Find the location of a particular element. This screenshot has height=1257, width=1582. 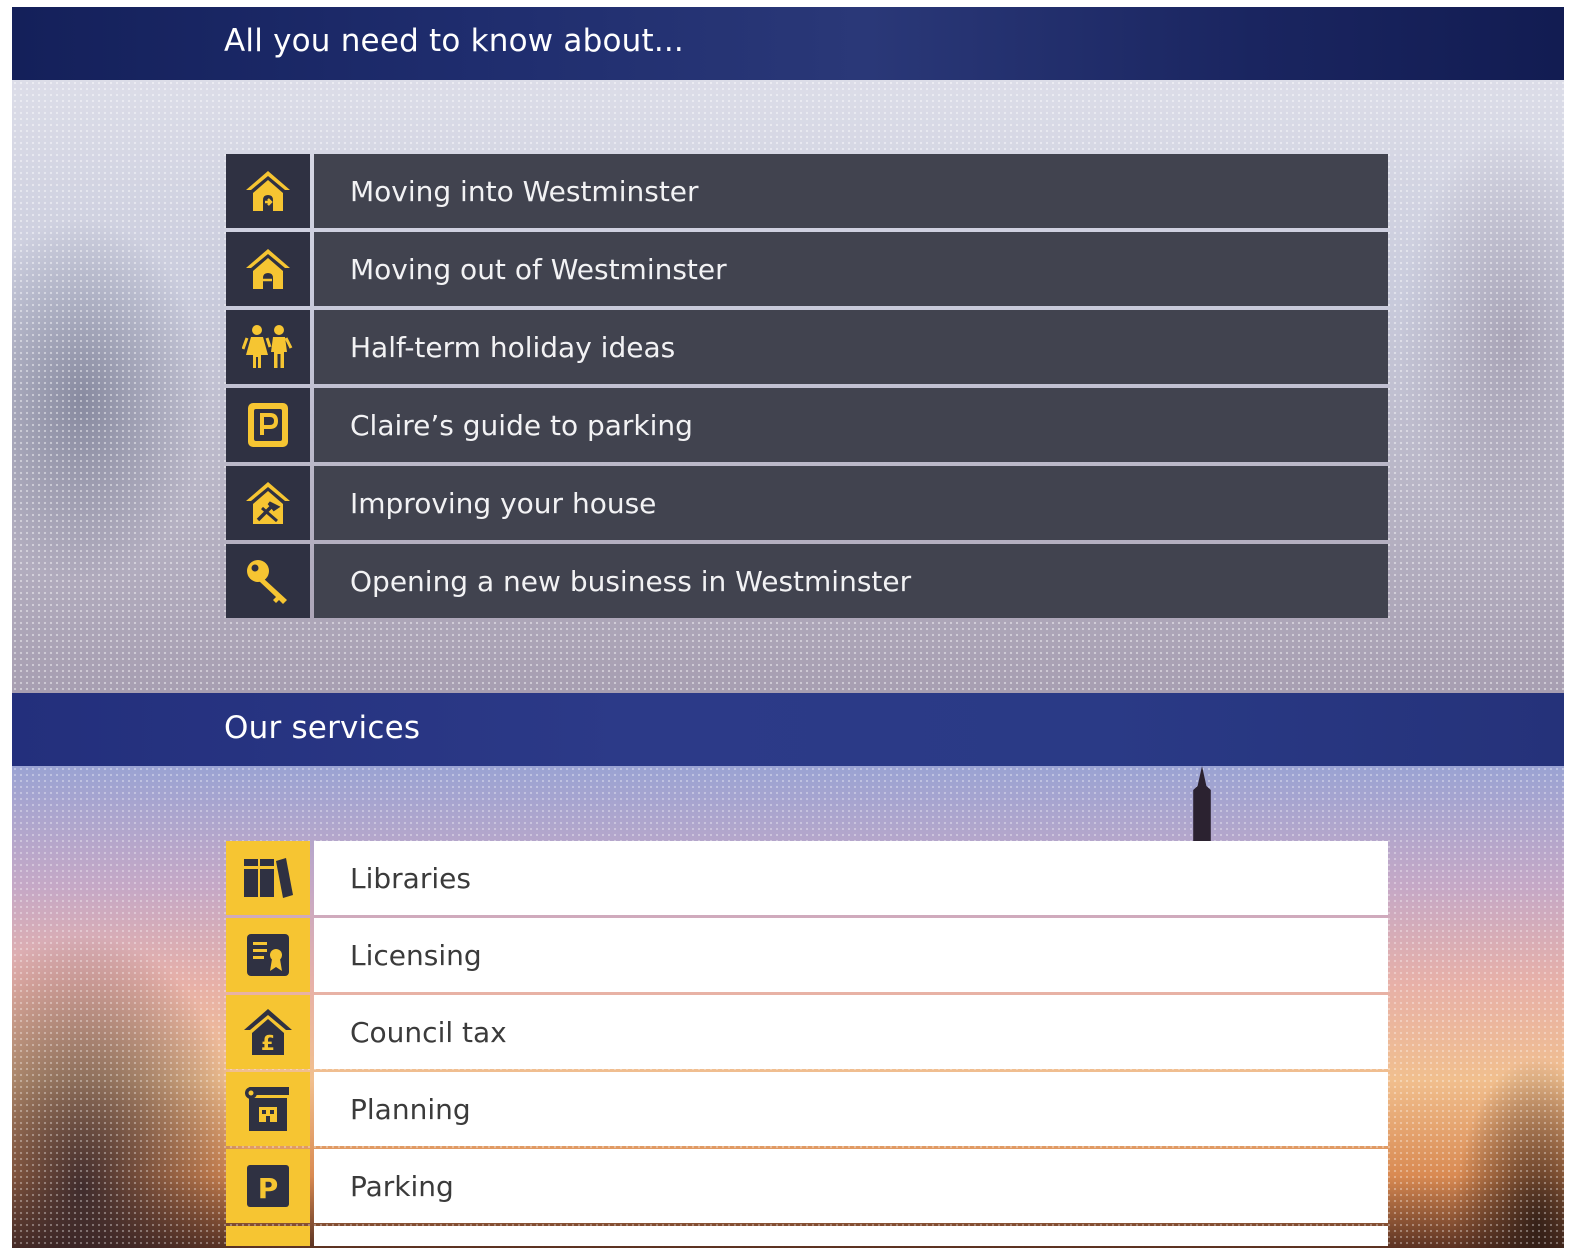

house-arrow-out-icon is located at coordinates (268, 269).